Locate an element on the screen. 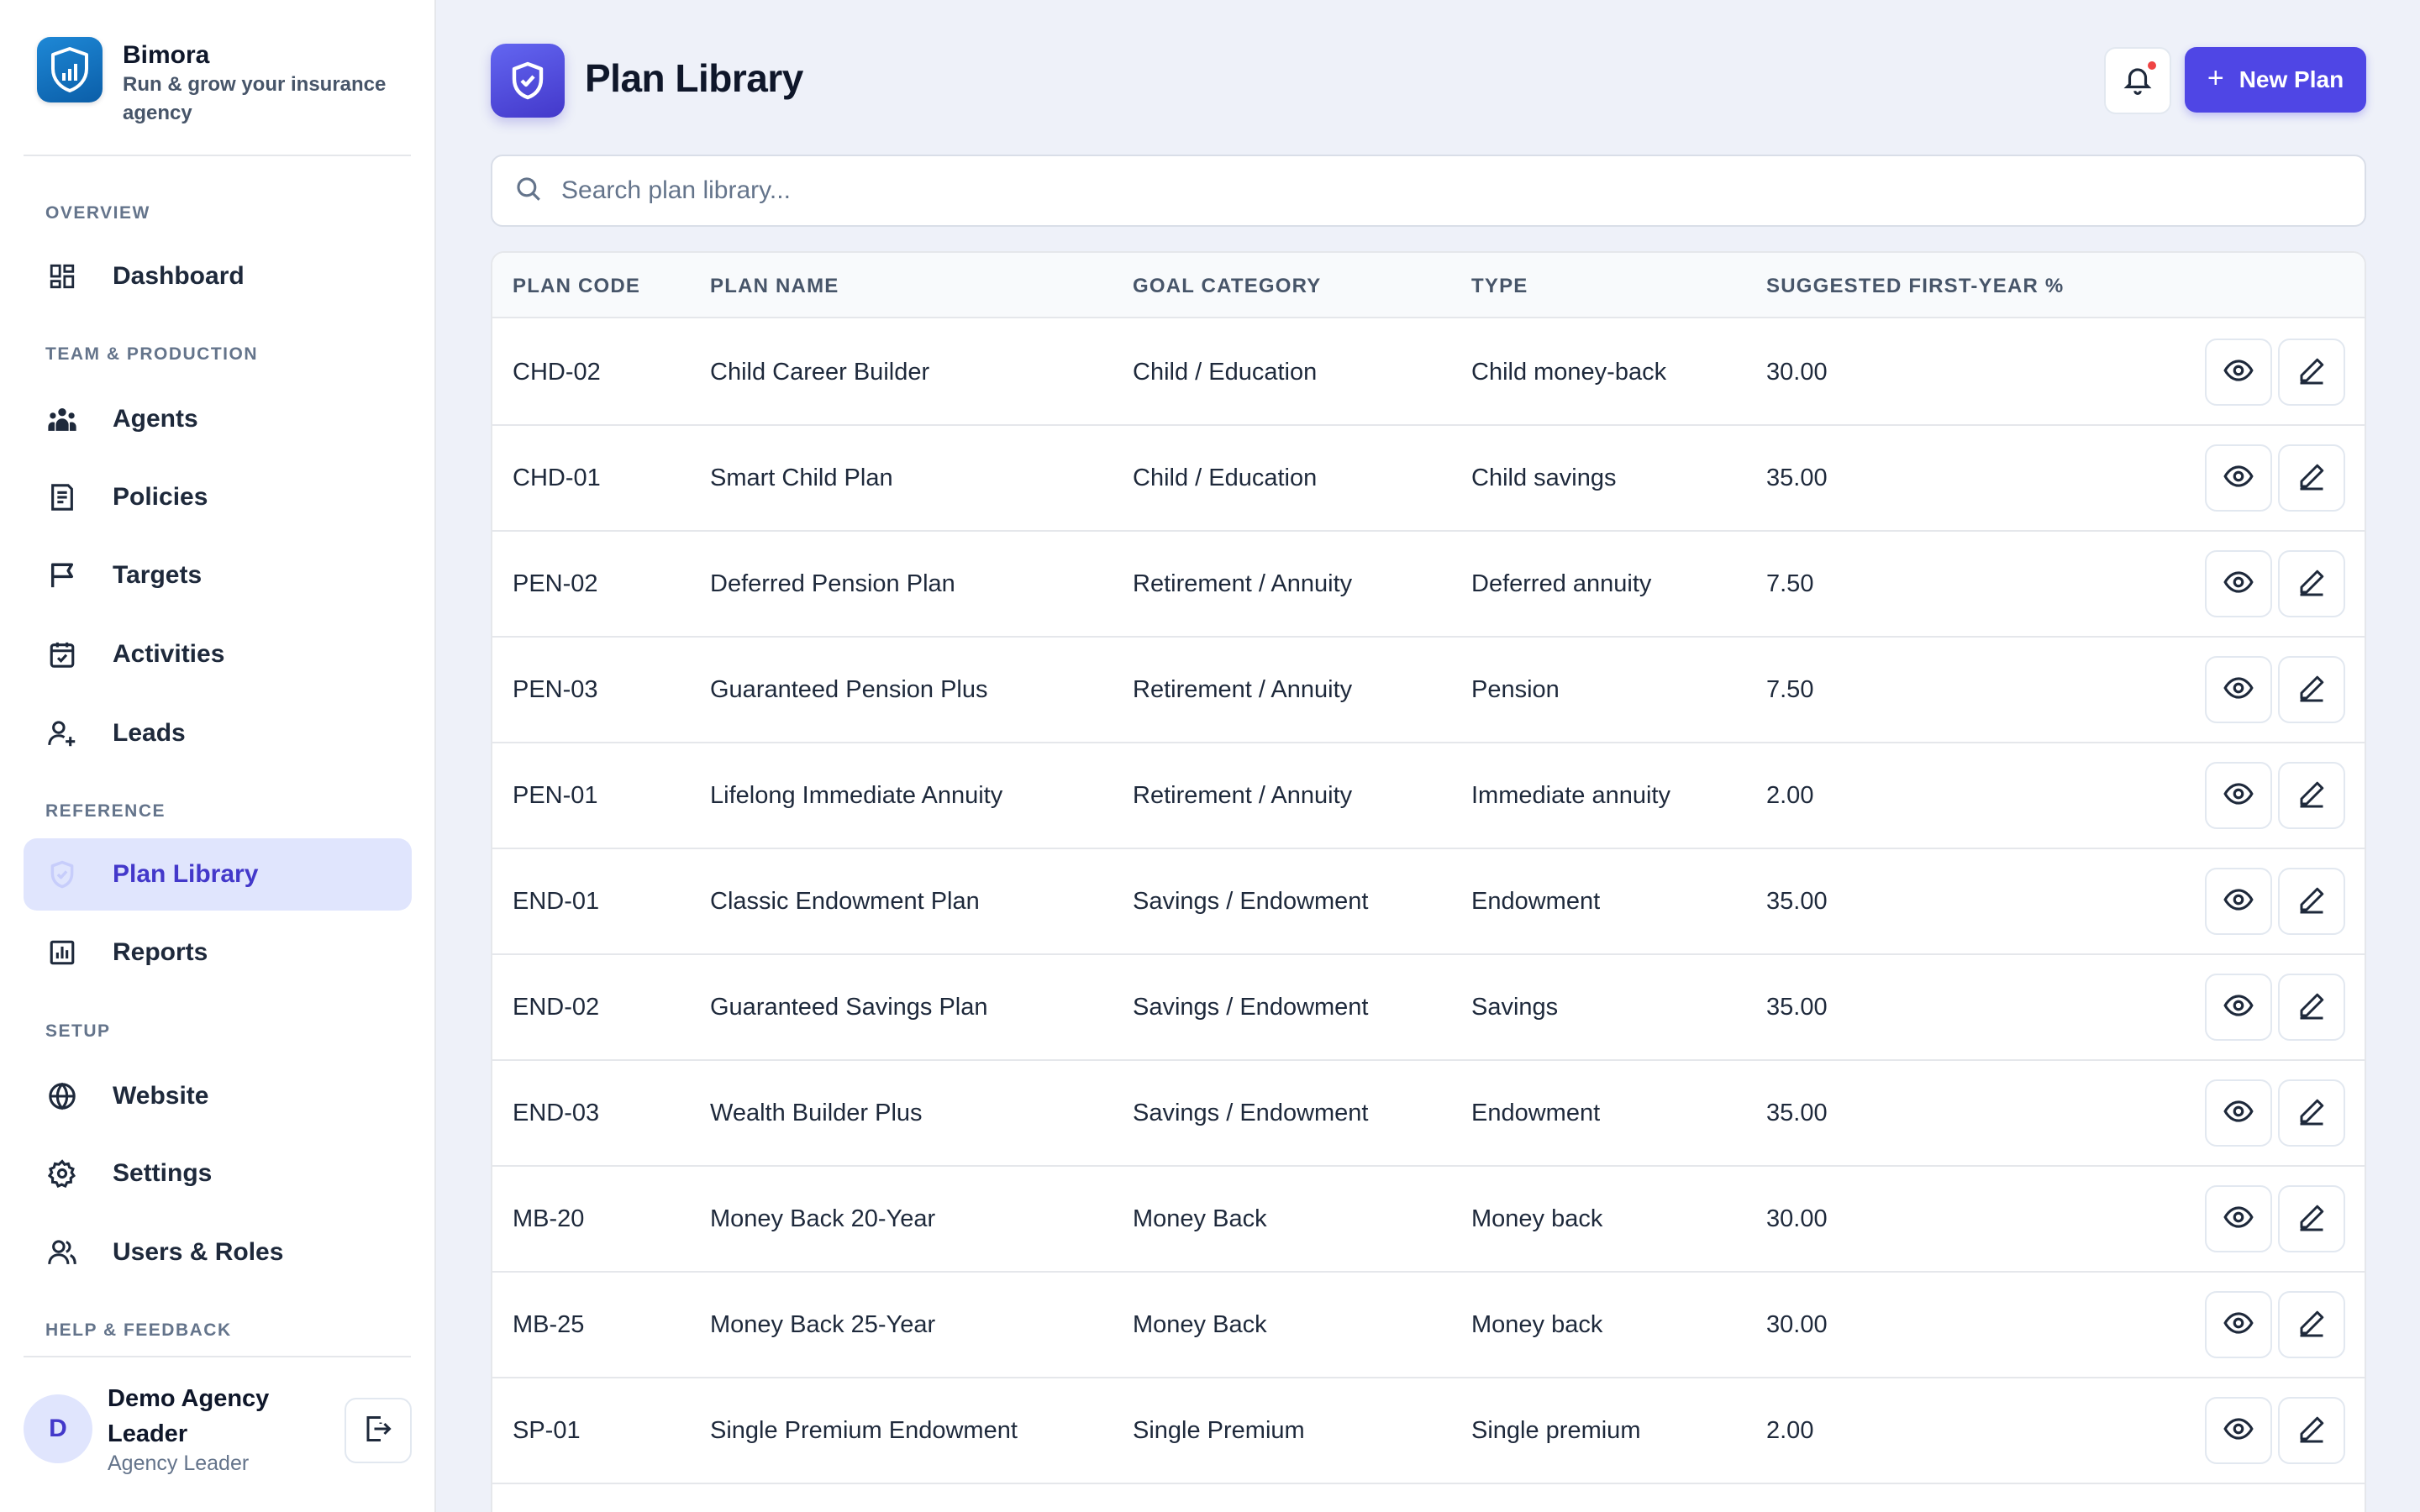  brand-name: Bimora is located at coordinates (166, 55).